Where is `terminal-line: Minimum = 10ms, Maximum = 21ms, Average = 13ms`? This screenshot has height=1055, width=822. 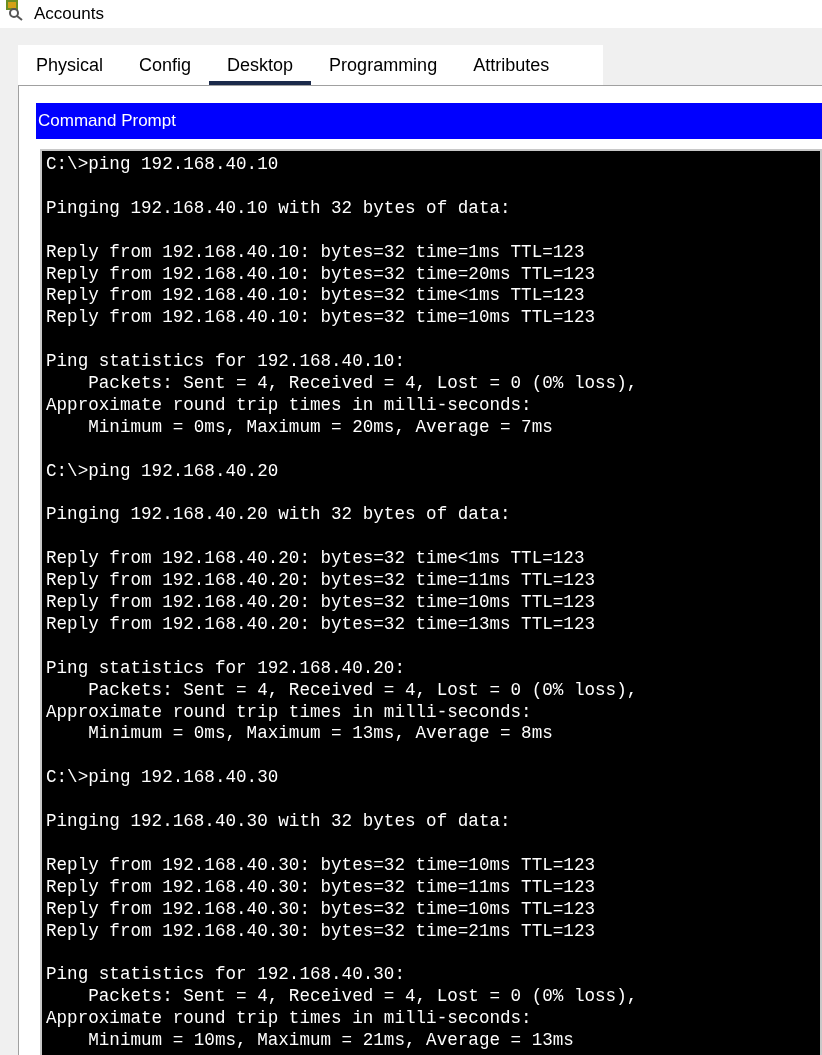 terminal-line: Minimum = 10ms, Maximum = 21ms, Average = 13ms is located at coordinates (331, 1041).